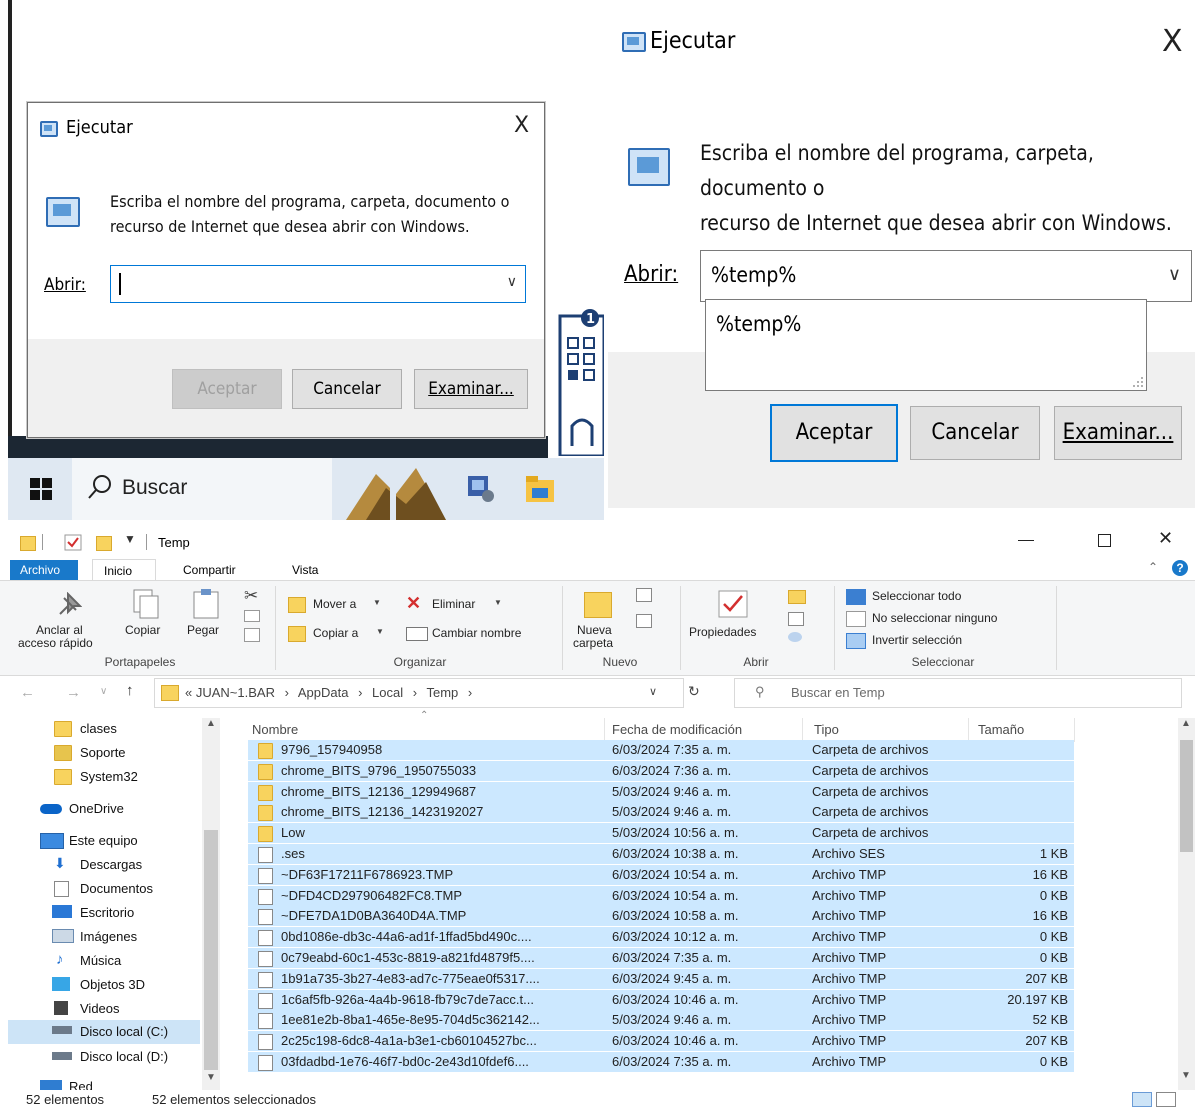  Describe the element at coordinates (644, 595) in the screenshot. I see `new-item-icon` at that location.